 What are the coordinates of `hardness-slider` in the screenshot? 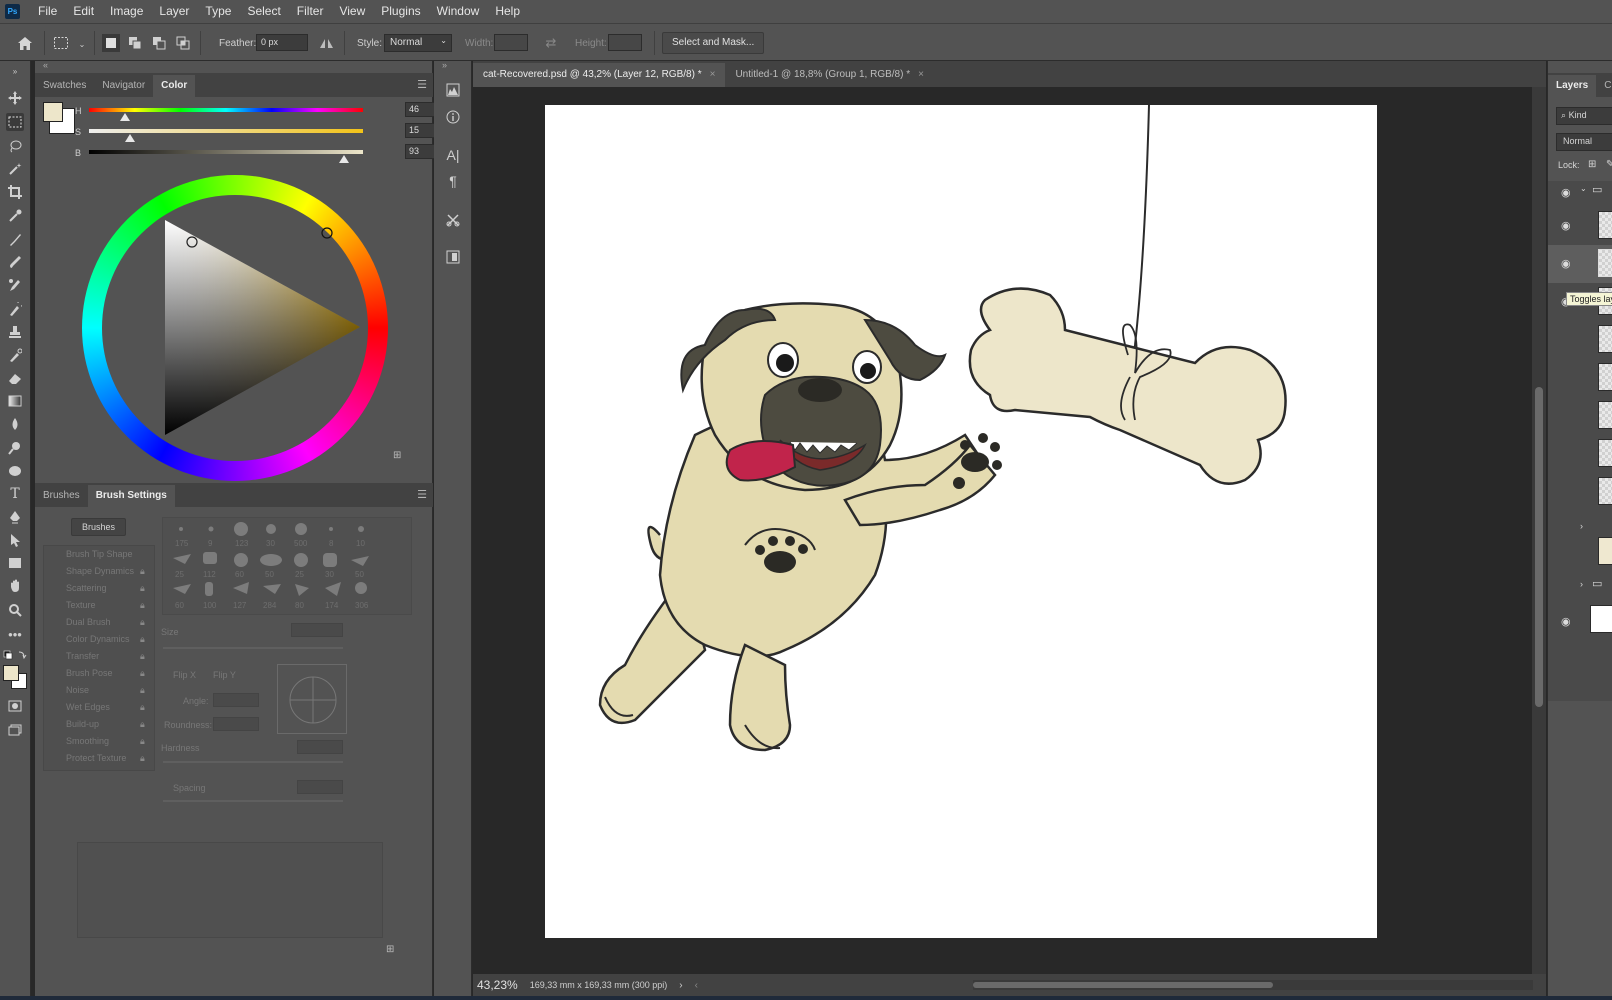 It's located at (253, 762).